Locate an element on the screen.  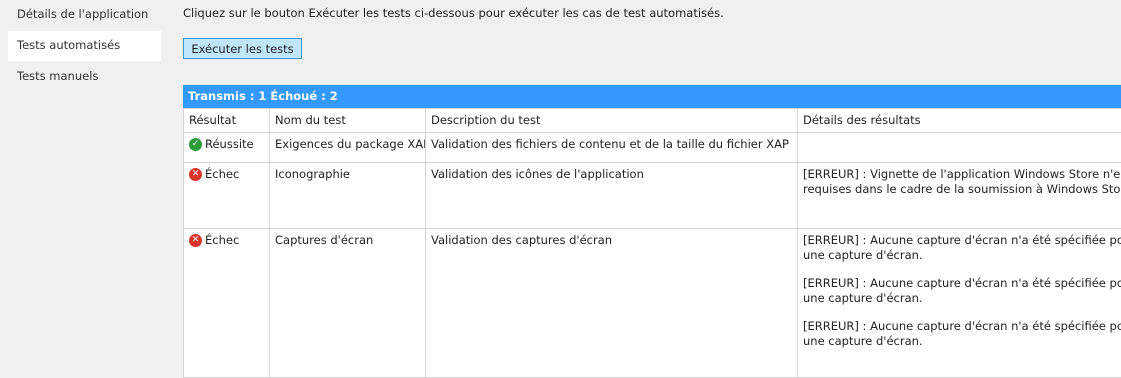
result-label: Réussite is located at coordinates (229, 144).